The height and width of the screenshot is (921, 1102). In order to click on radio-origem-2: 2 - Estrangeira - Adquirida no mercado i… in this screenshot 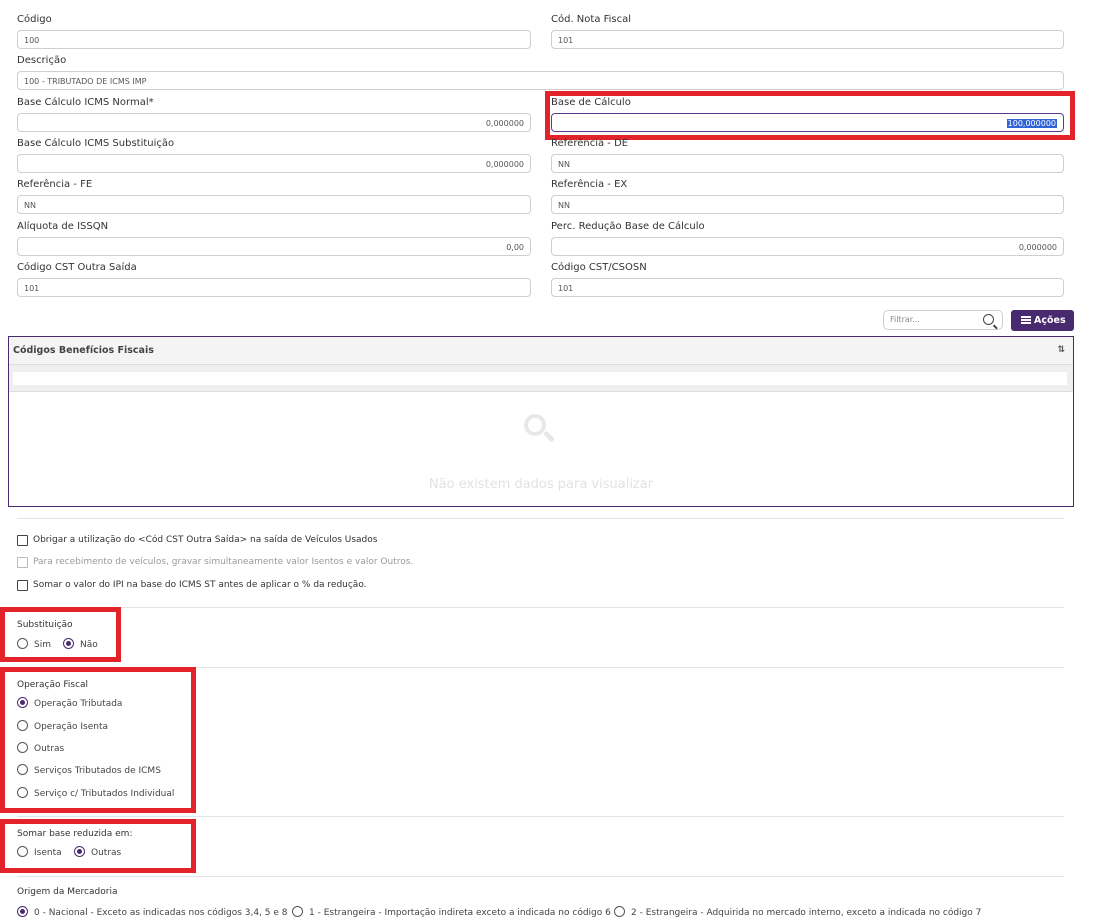, I will do `click(797, 913)`.